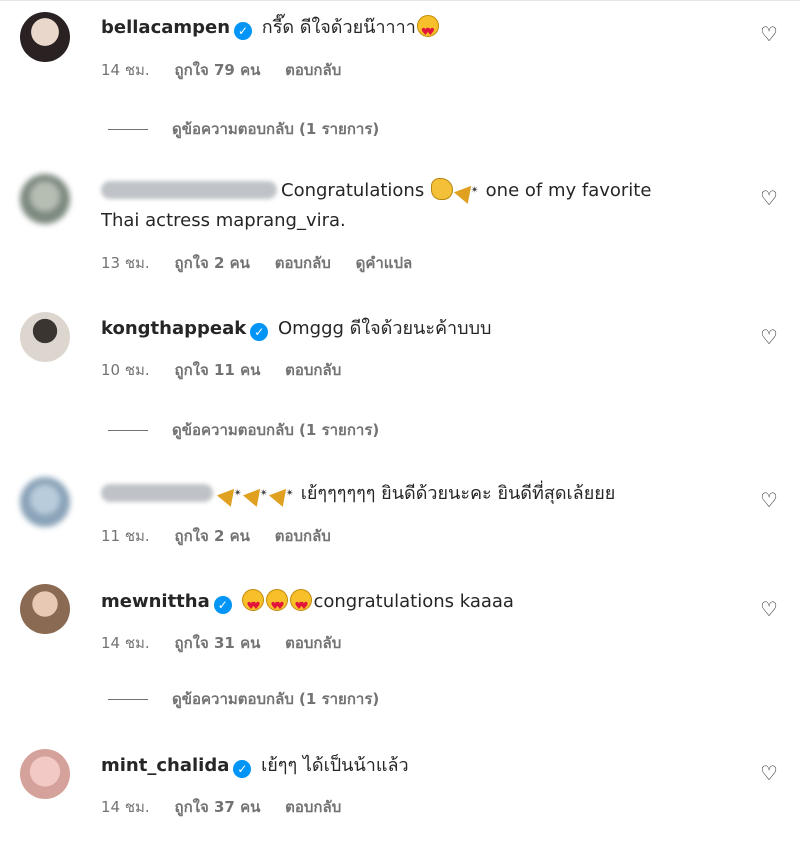 This screenshot has height=849, width=800. Describe the element at coordinates (217, 370) in the screenshot. I see `likes-count: ถูกใจ 11 คน` at that location.